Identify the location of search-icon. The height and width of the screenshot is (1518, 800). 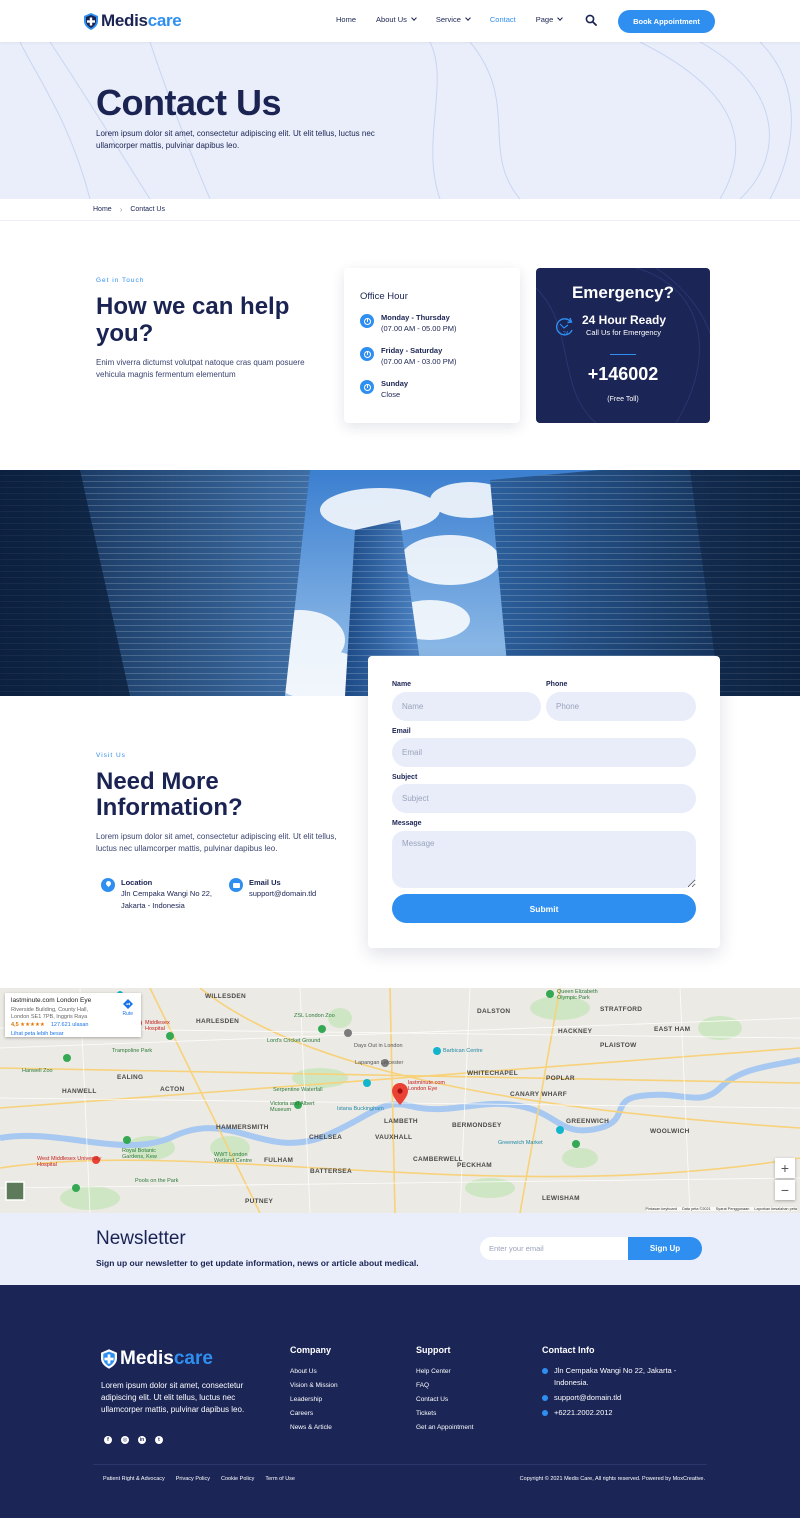
(591, 20).